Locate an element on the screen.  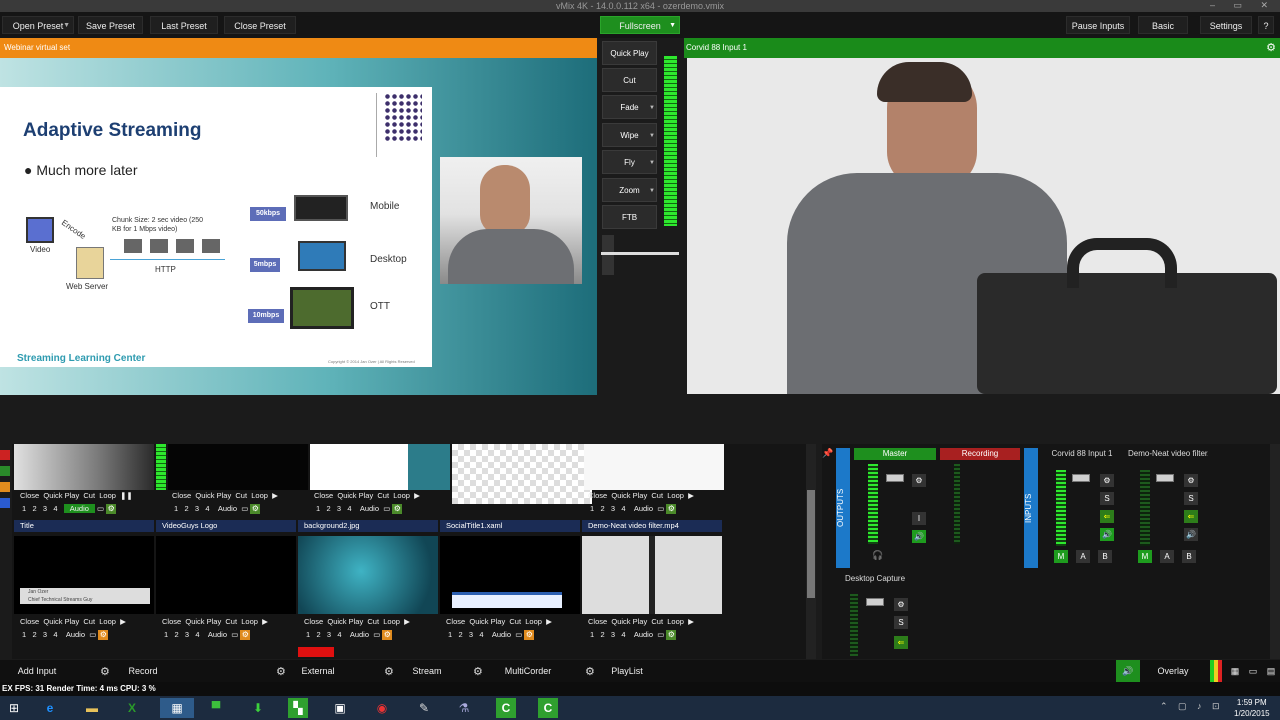
system-tray-icons: ⌃ ▢ ♪ ⊡ is located at coordinates (1192, 706).